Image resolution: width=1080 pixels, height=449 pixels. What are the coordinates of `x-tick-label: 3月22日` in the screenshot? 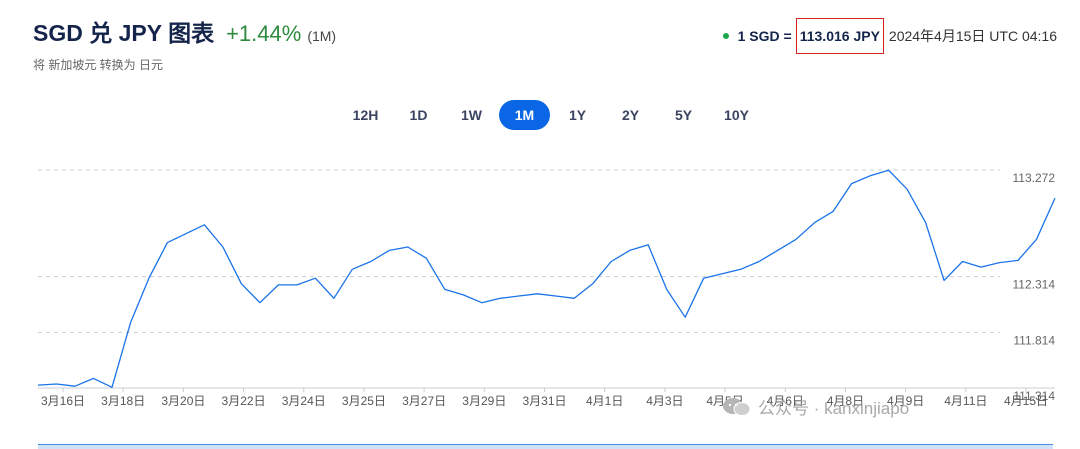 It's located at (244, 401).